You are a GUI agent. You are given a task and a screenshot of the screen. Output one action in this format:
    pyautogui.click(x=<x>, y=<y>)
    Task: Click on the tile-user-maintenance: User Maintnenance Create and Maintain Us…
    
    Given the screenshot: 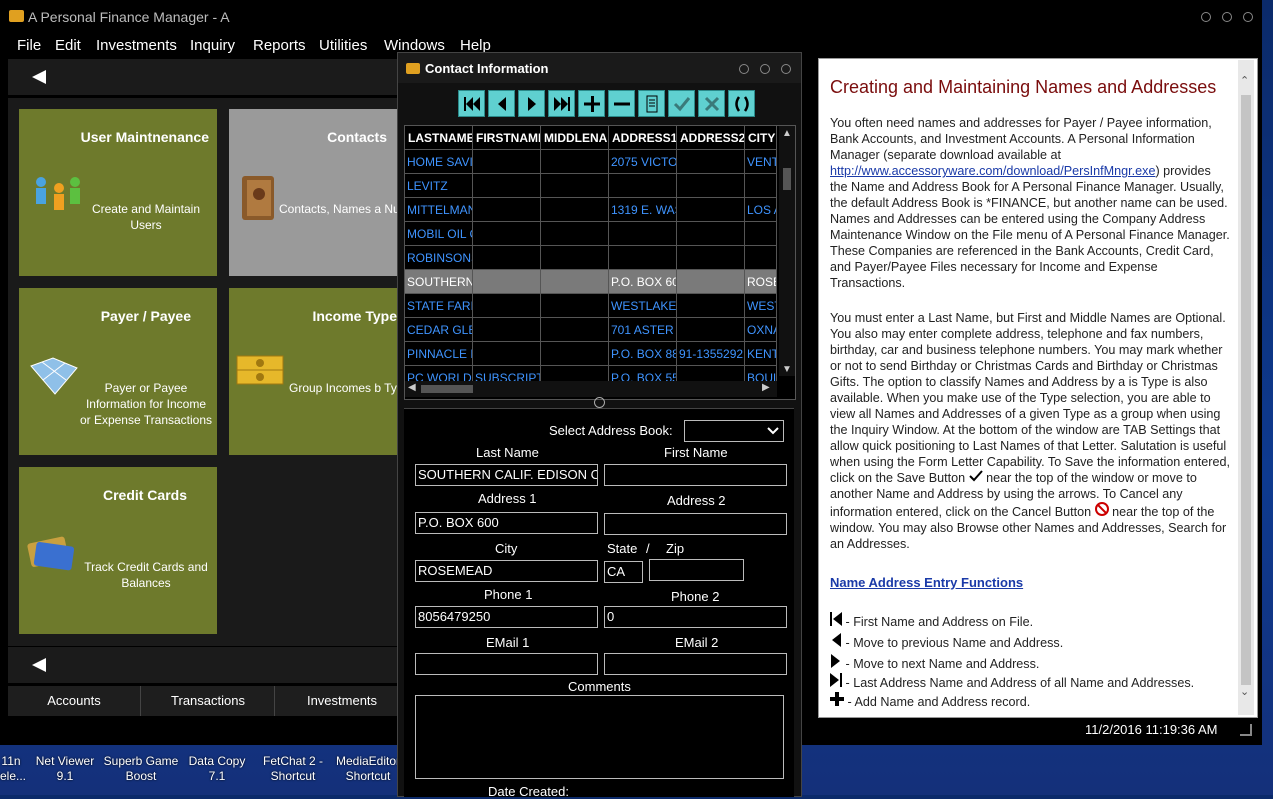 What is the action you would take?
    pyautogui.click(x=118, y=192)
    